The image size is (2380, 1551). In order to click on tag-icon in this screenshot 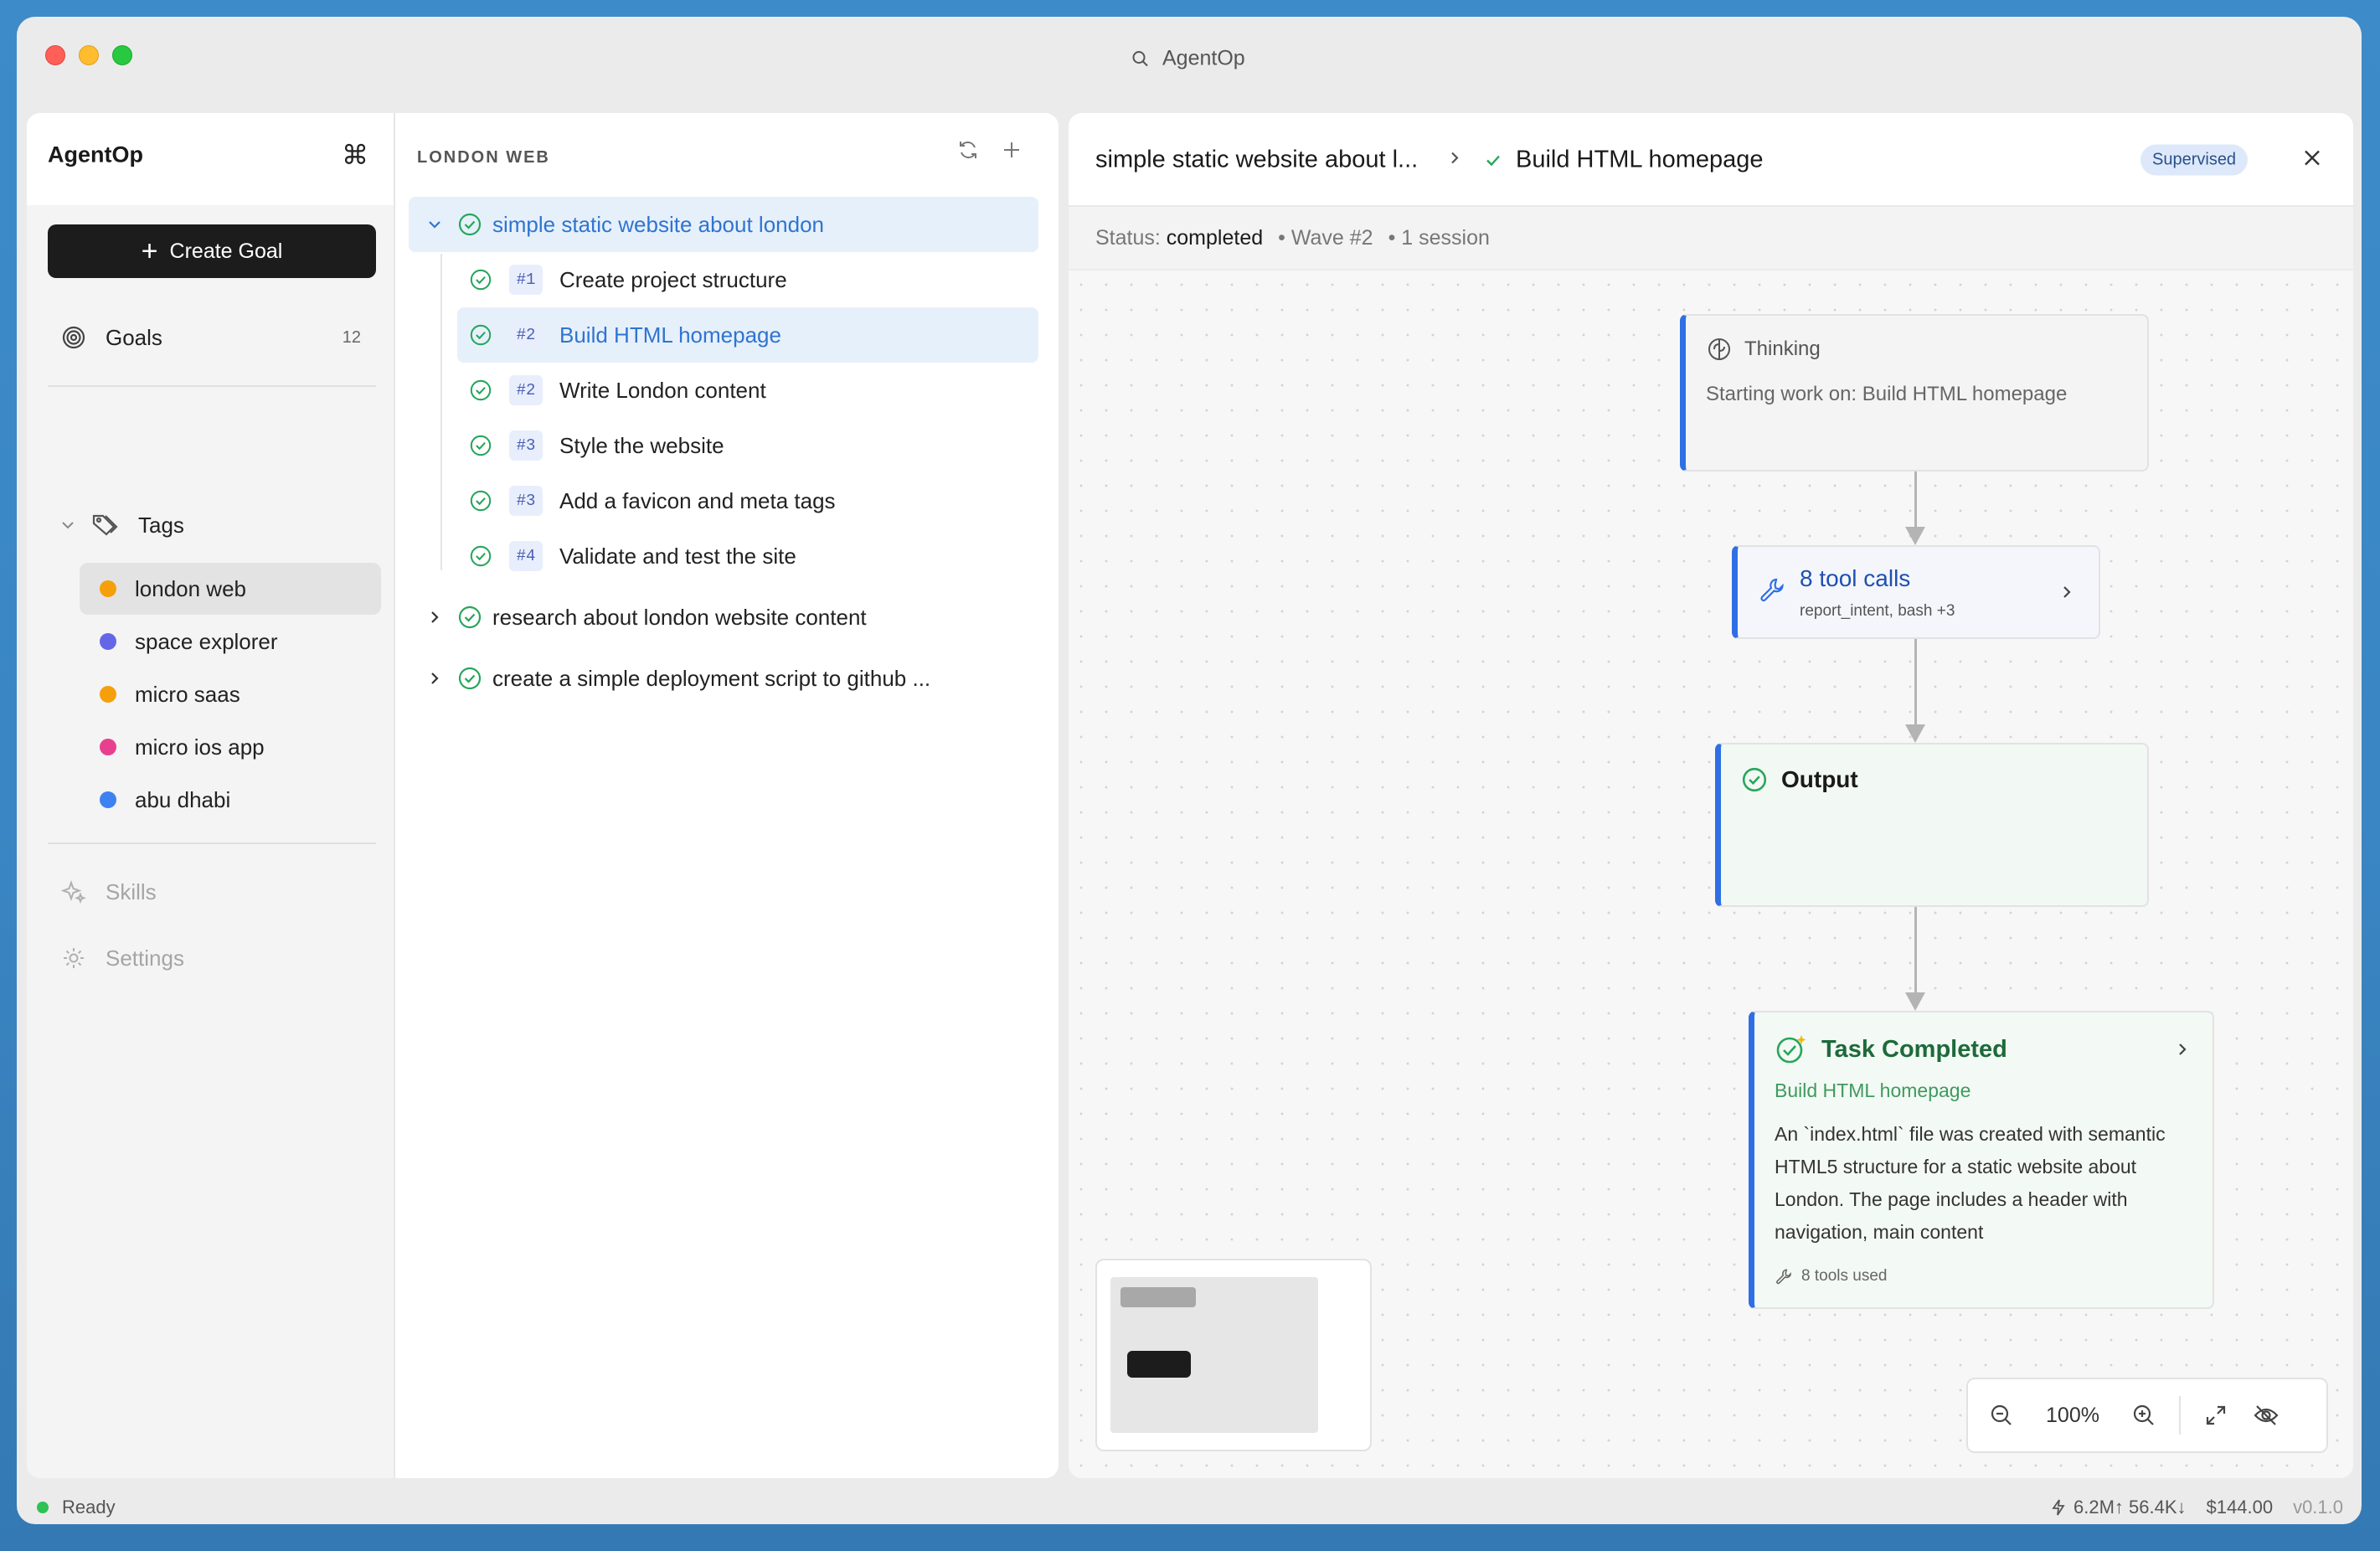, I will do `click(105, 525)`.